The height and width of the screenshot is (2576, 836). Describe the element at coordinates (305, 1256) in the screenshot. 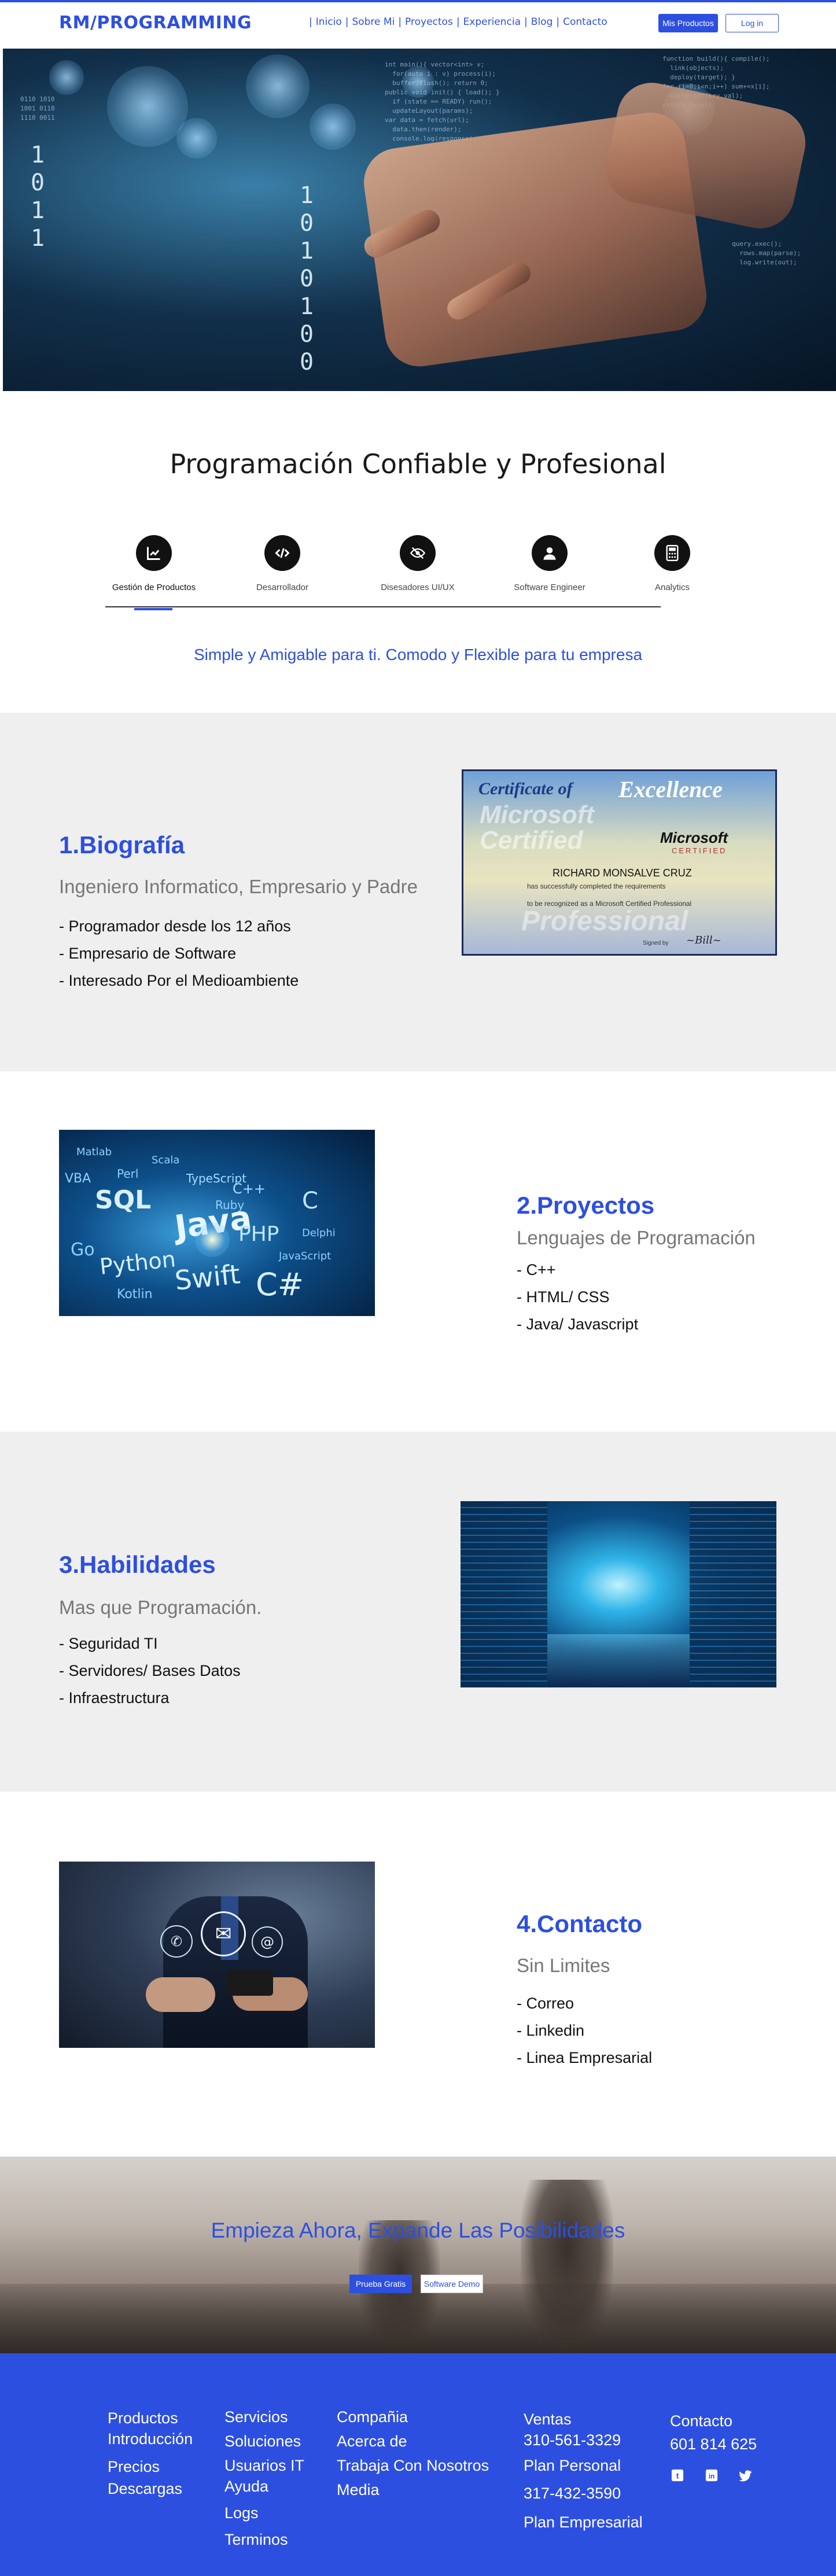

I see `language-word: JavaScript` at that location.